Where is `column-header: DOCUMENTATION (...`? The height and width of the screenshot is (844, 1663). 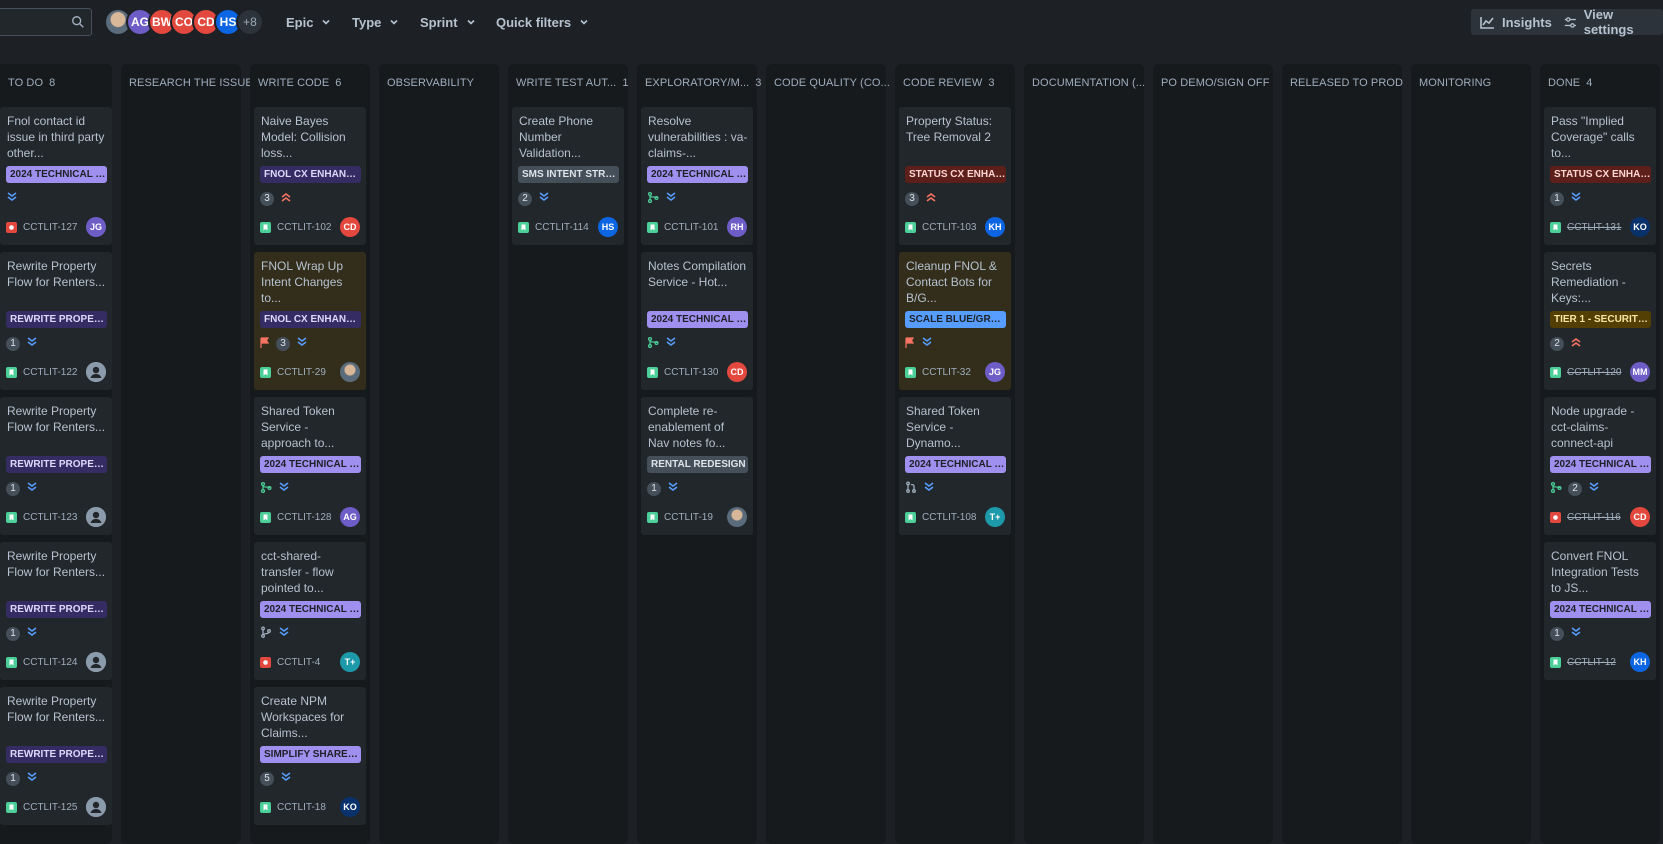 column-header: DOCUMENTATION (... is located at coordinates (1088, 83).